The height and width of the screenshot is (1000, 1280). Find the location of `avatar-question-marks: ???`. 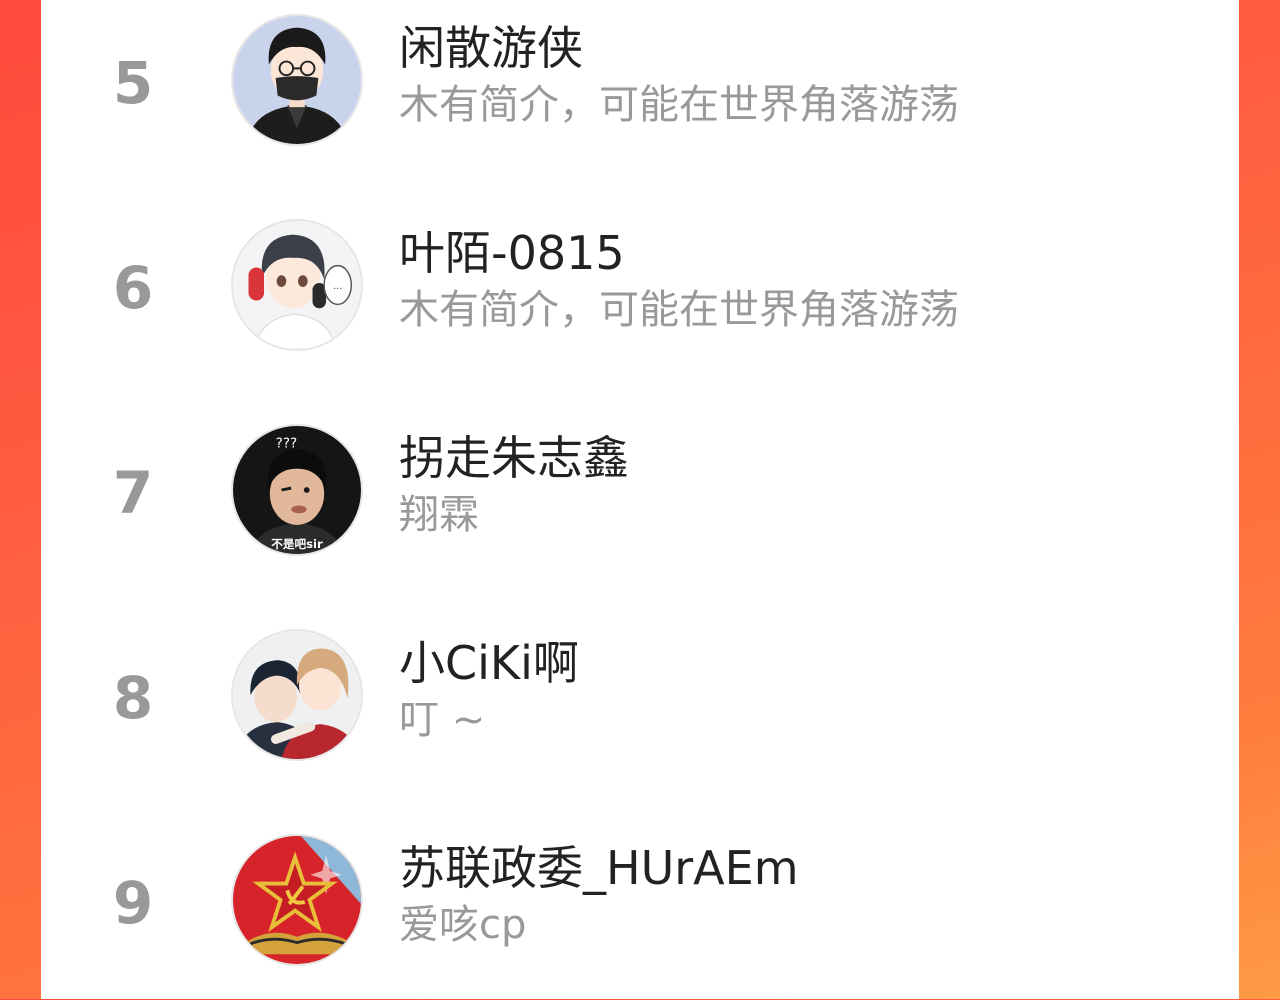

avatar-question-marks: ??? is located at coordinates (287, 443).